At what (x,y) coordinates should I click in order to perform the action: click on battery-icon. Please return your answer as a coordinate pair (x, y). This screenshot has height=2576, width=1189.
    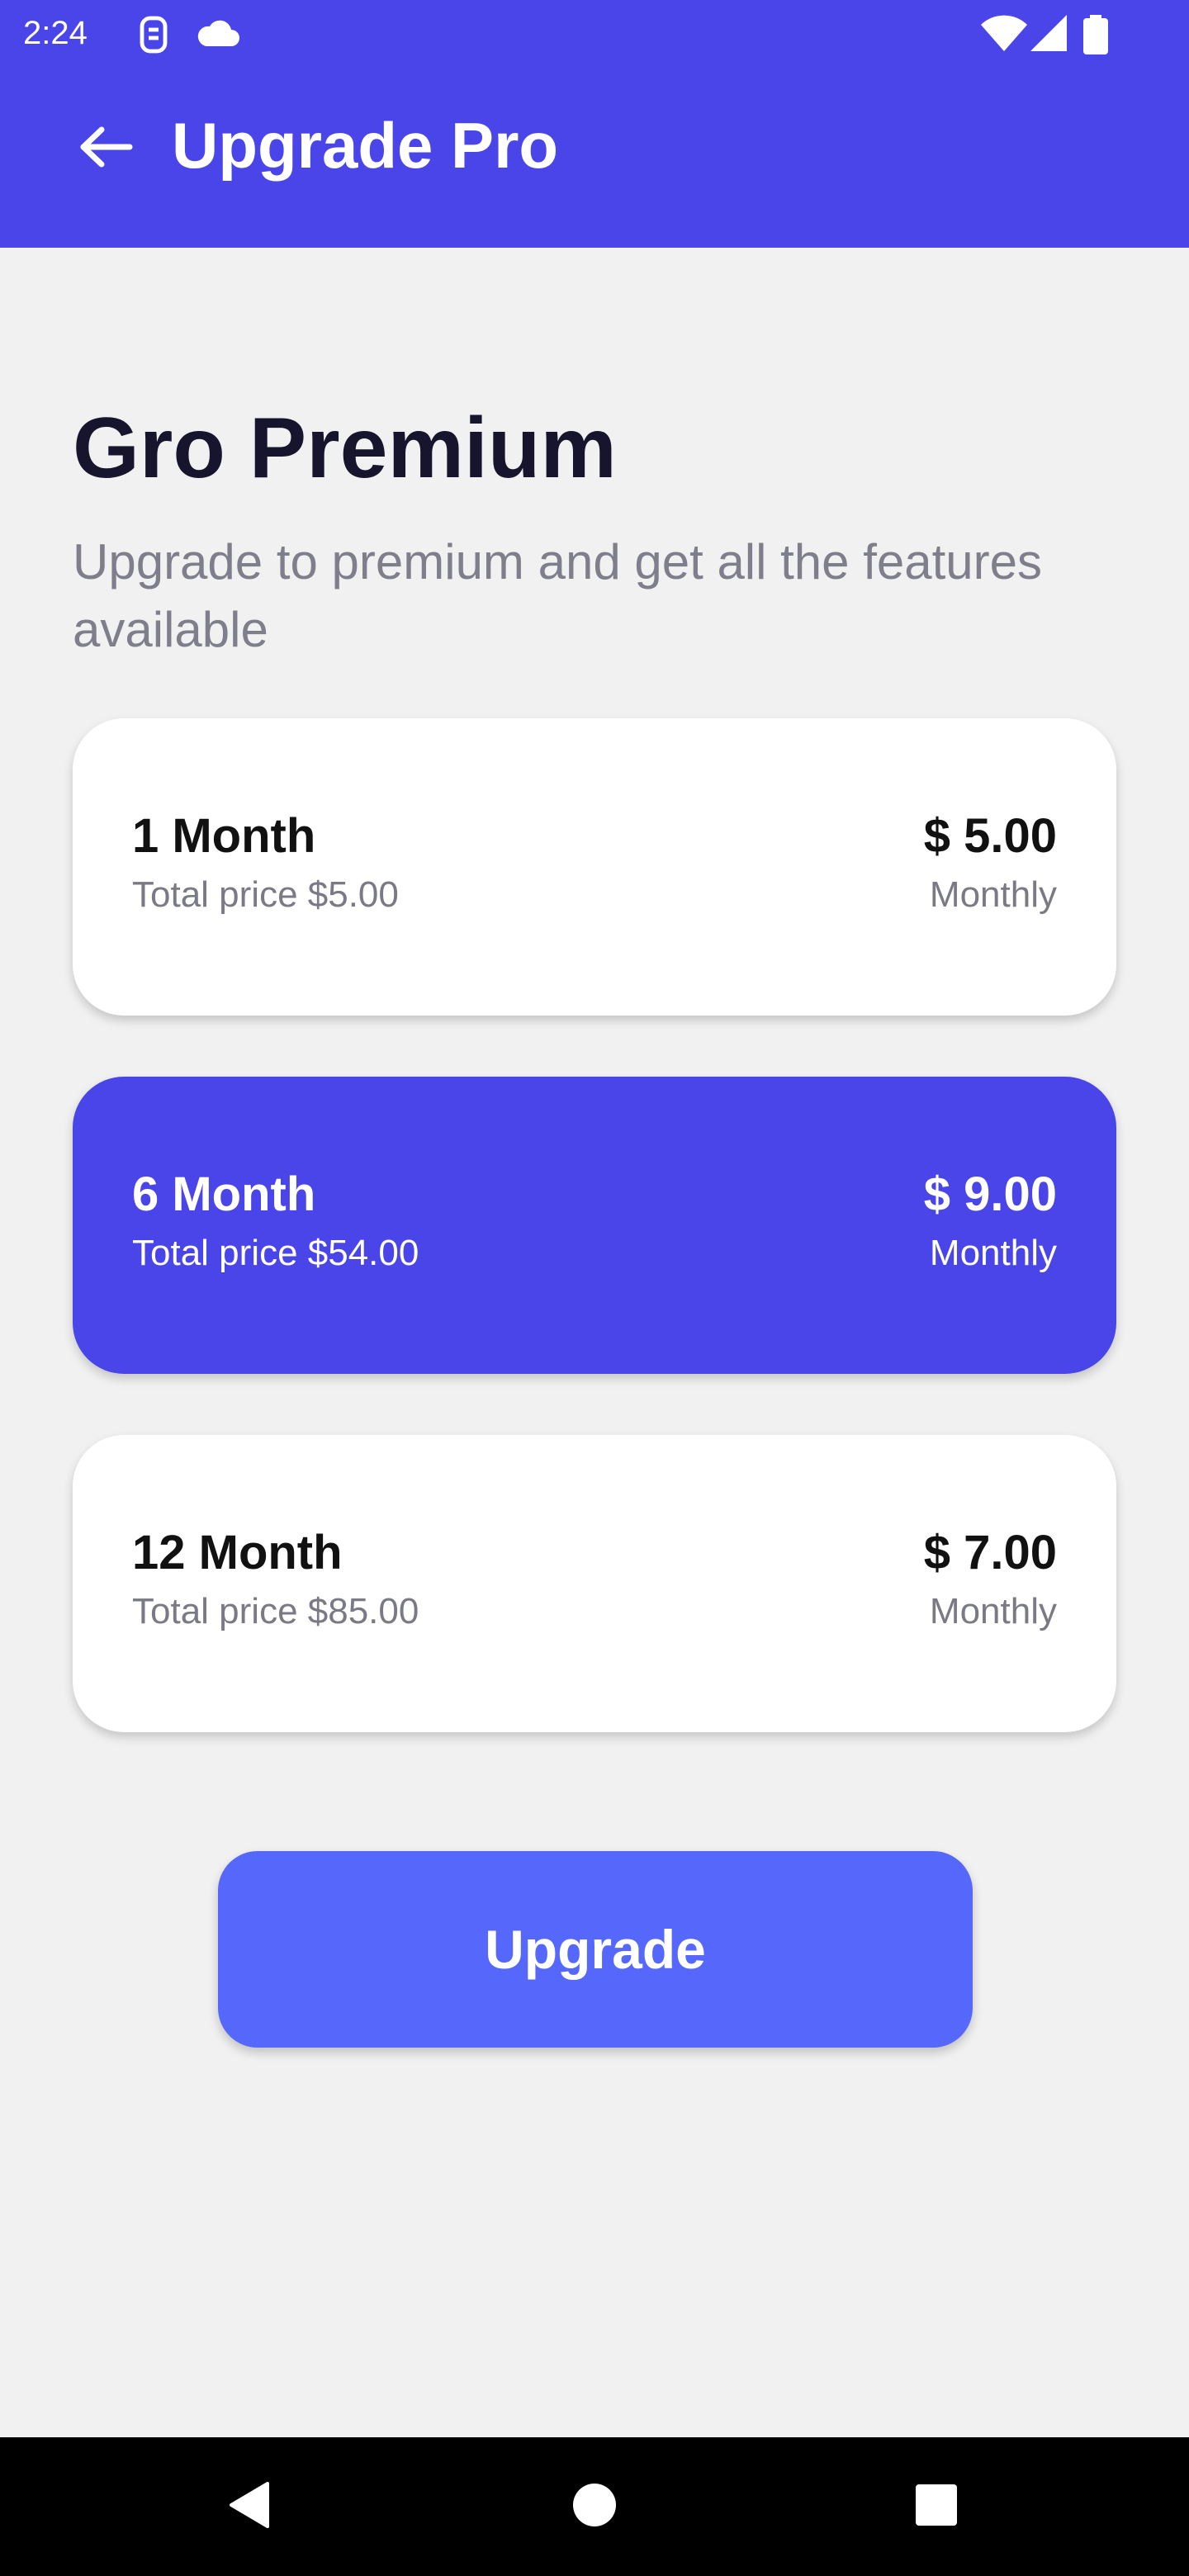
    Looking at the image, I should click on (1095, 37).